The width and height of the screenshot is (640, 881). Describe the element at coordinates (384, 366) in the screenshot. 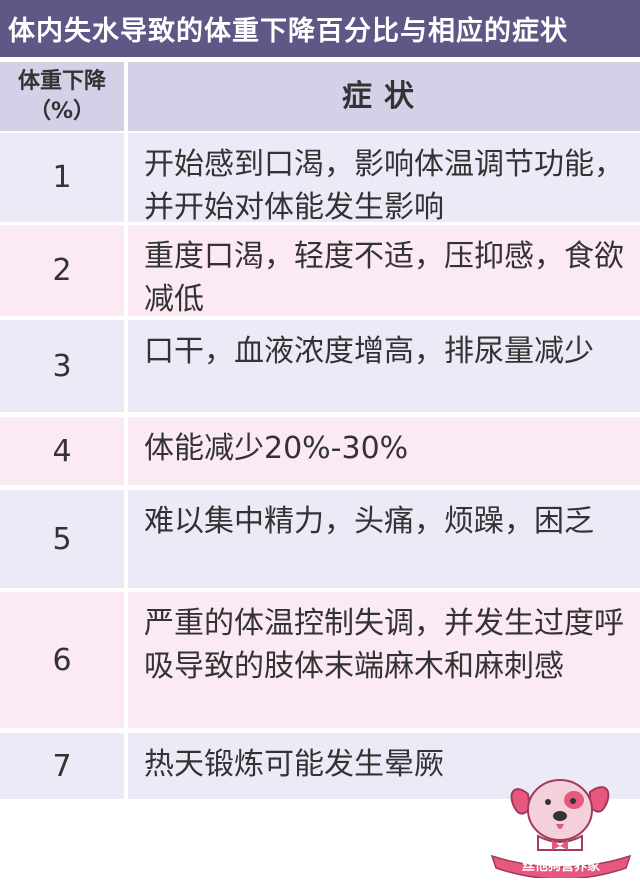

I see `row-symptom: 口干，血液浓度增高，排尿量减少` at that location.